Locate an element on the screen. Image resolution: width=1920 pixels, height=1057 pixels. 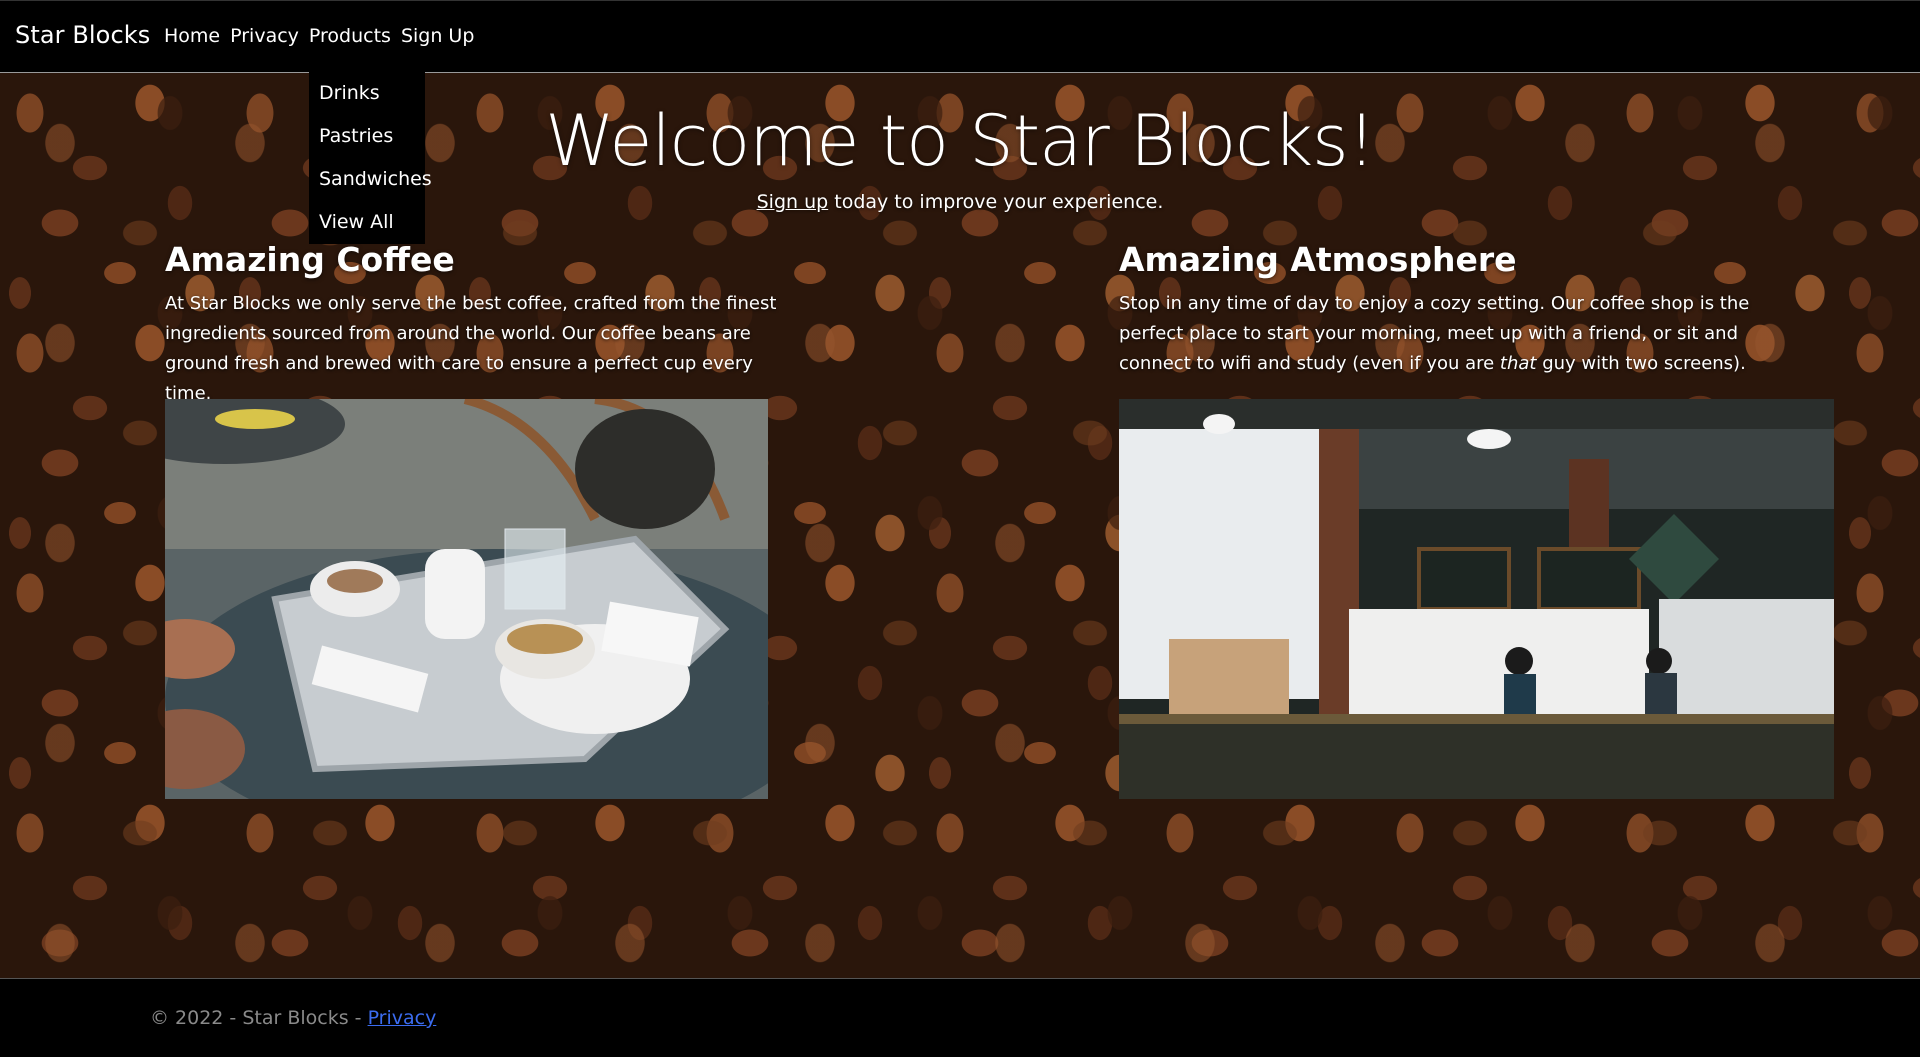
footer-privacy-link: Privacy is located at coordinates (402, 1018).